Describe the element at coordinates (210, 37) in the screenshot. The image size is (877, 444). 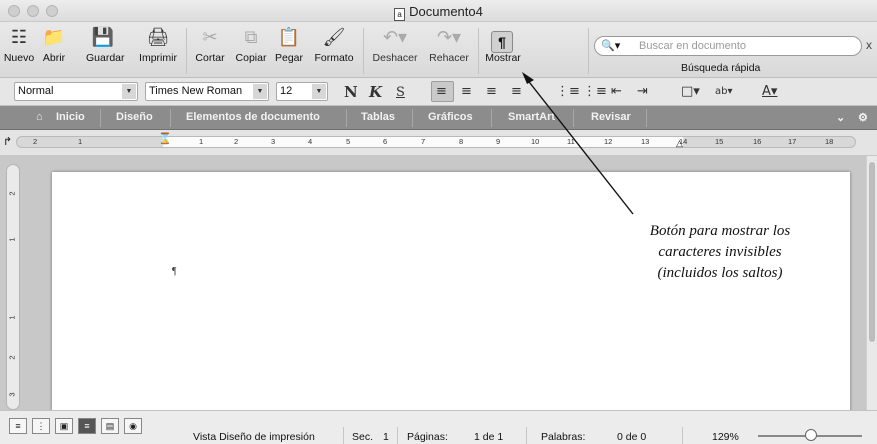
I see `scissors-icon: ✂` at that location.